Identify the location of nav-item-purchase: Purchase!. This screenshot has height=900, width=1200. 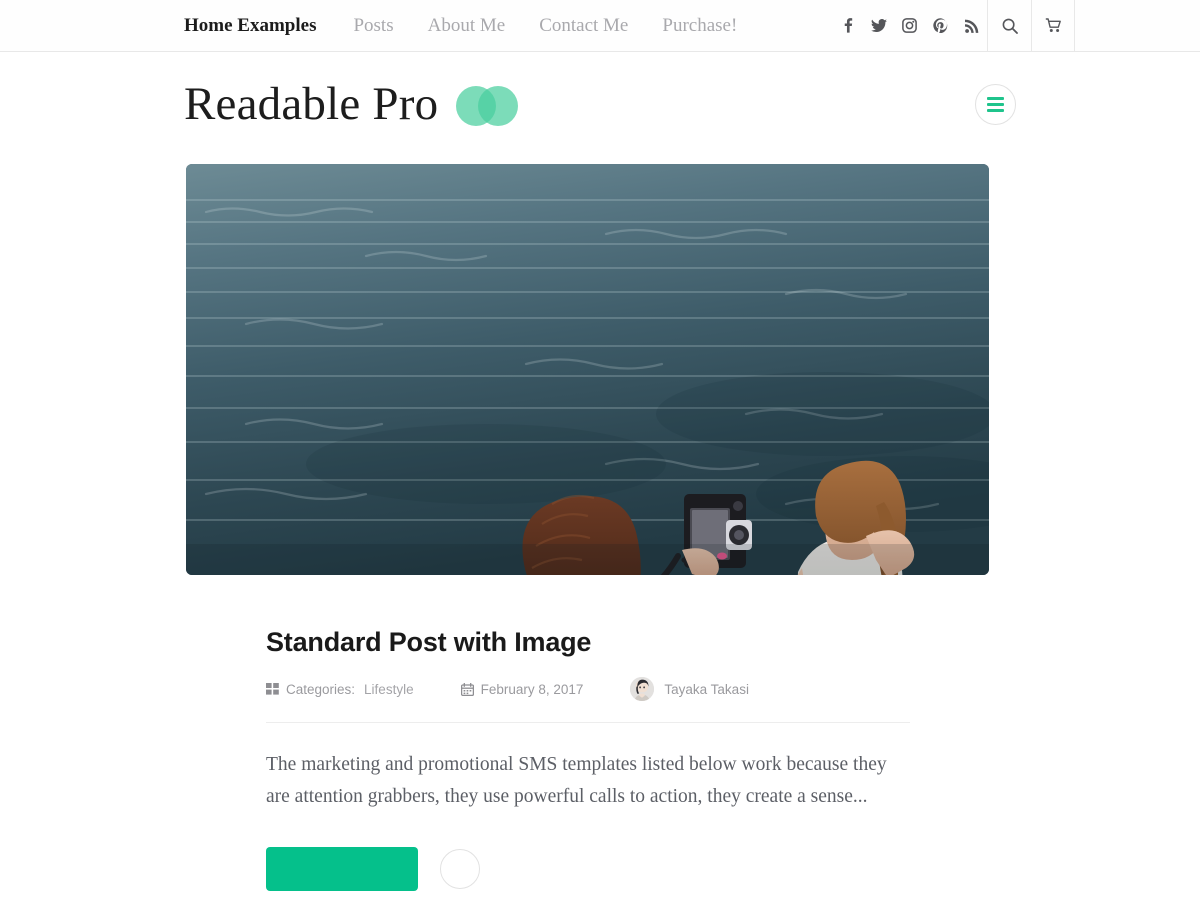
(699, 25).